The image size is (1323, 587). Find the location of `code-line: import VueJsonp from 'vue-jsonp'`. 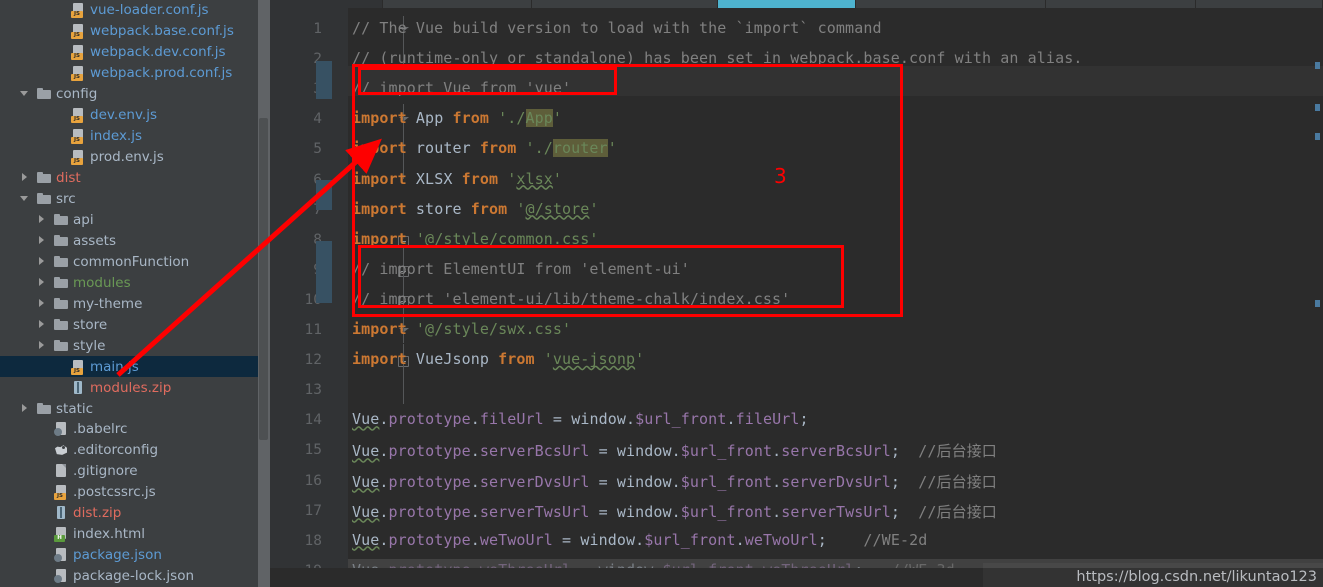

code-line: import VueJsonp from 'vue-jsonp' is located at coordinates (498, 359).